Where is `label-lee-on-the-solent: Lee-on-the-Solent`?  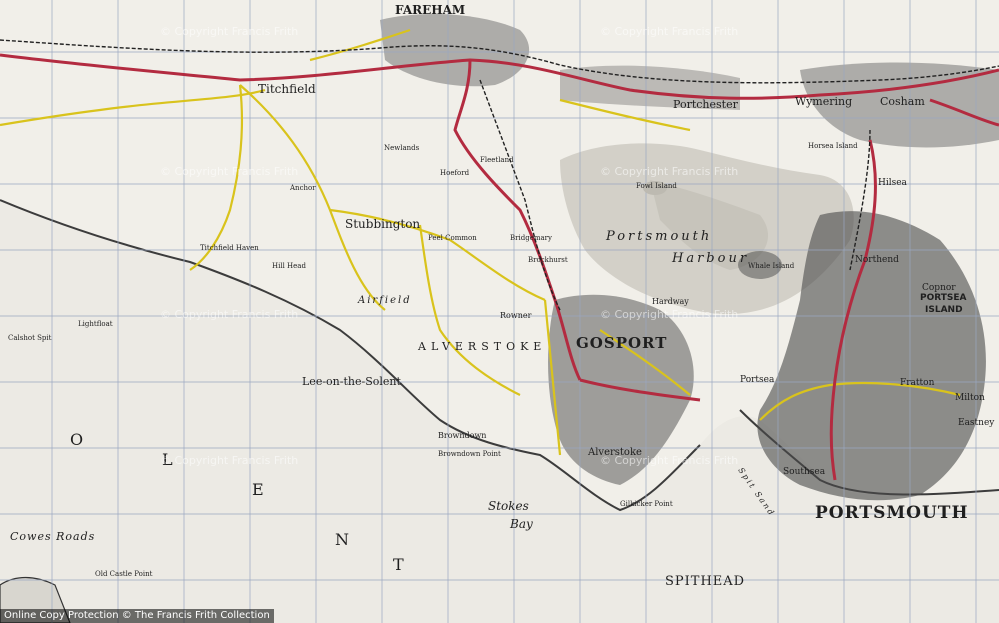
label-lee-on-the-solent: Lee-on-the-Solent is located at coordinates (351, 381).